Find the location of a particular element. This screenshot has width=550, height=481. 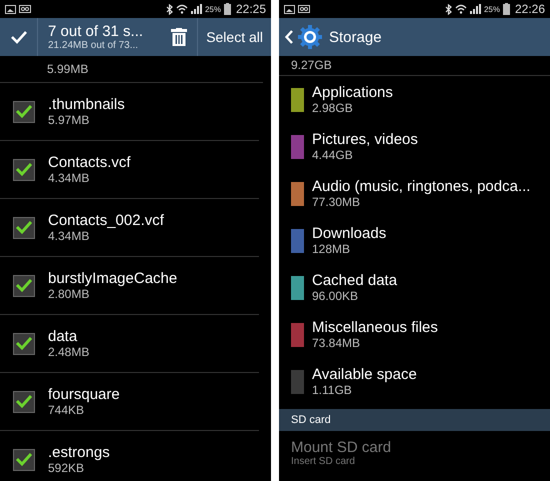

file-row: .estrongs 592KB is located at coordinates (129, 456).